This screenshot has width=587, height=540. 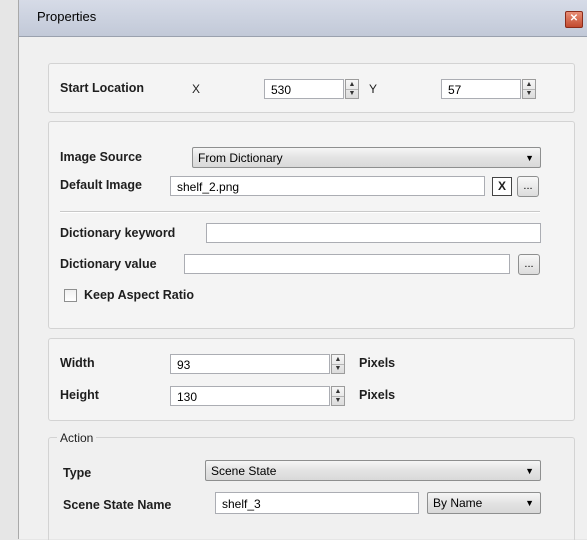 What do you see at coordinates (377, 363) in the screenshot?
I see `width-unit: Pixels` at bounding box center [377, 363].